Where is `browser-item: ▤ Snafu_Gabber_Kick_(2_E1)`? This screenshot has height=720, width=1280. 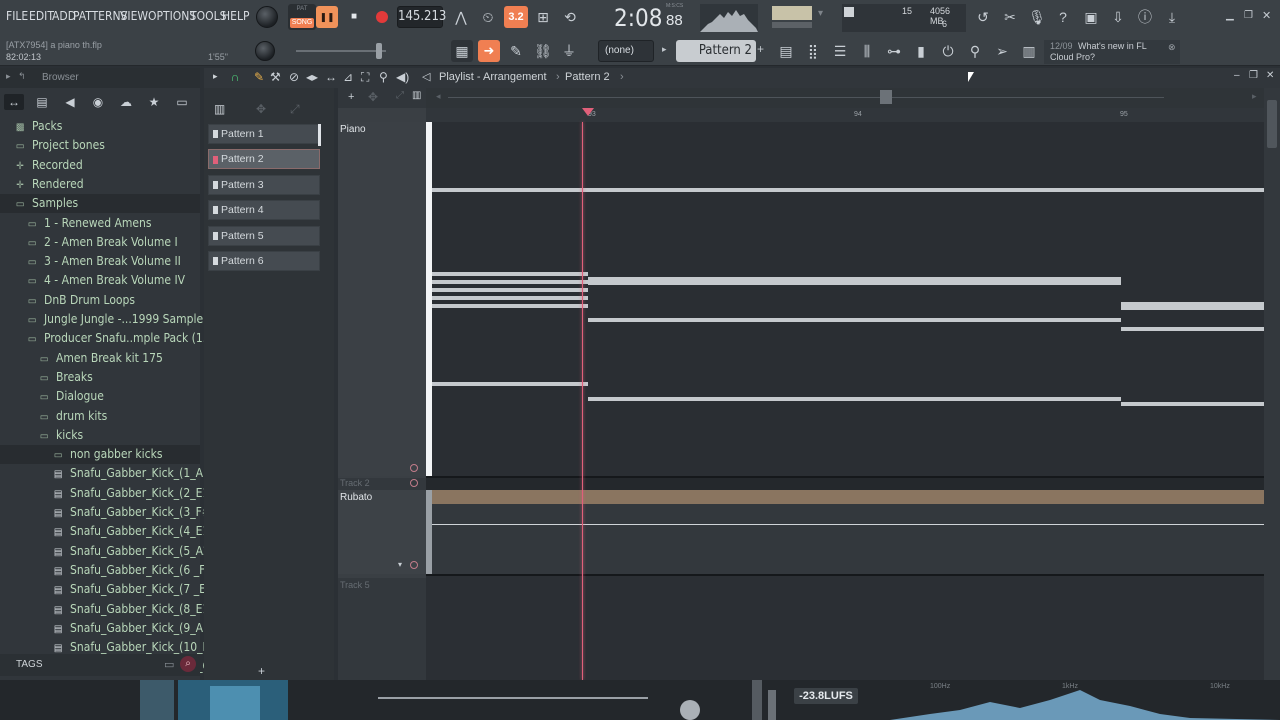
browser-item: ▤ Snafu_Gabber_Kick_(2_E1) is located at coordinates (107, 493).